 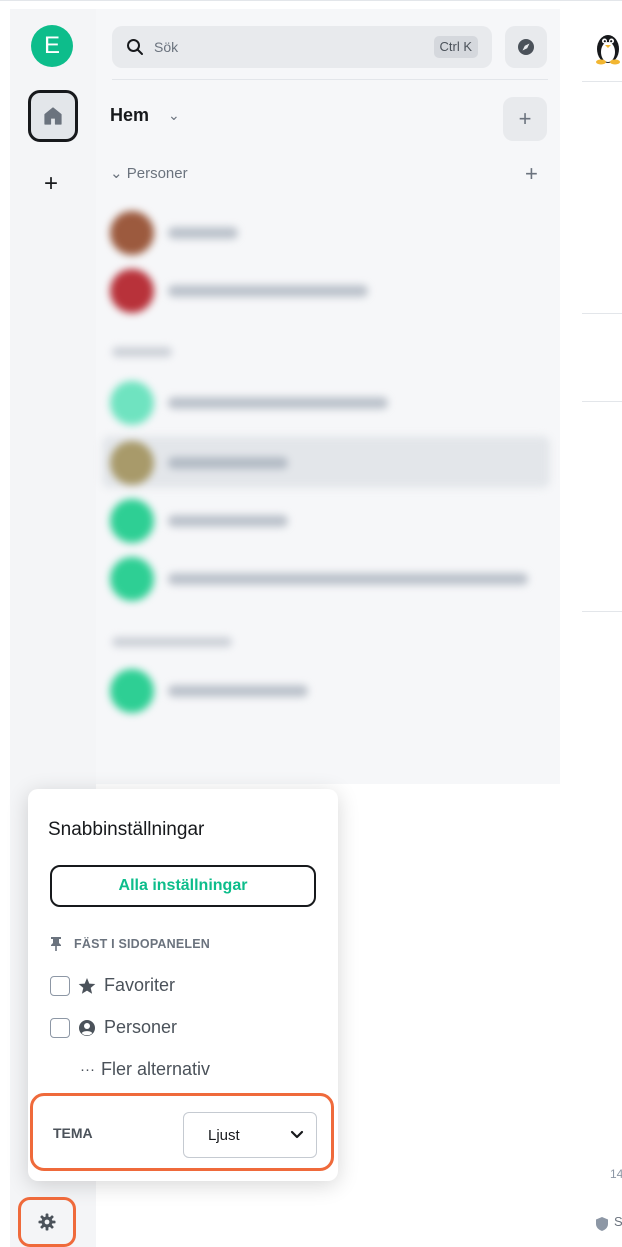 I want to click on chevron-down-icon: ⌄, so click(x=174, y=115).